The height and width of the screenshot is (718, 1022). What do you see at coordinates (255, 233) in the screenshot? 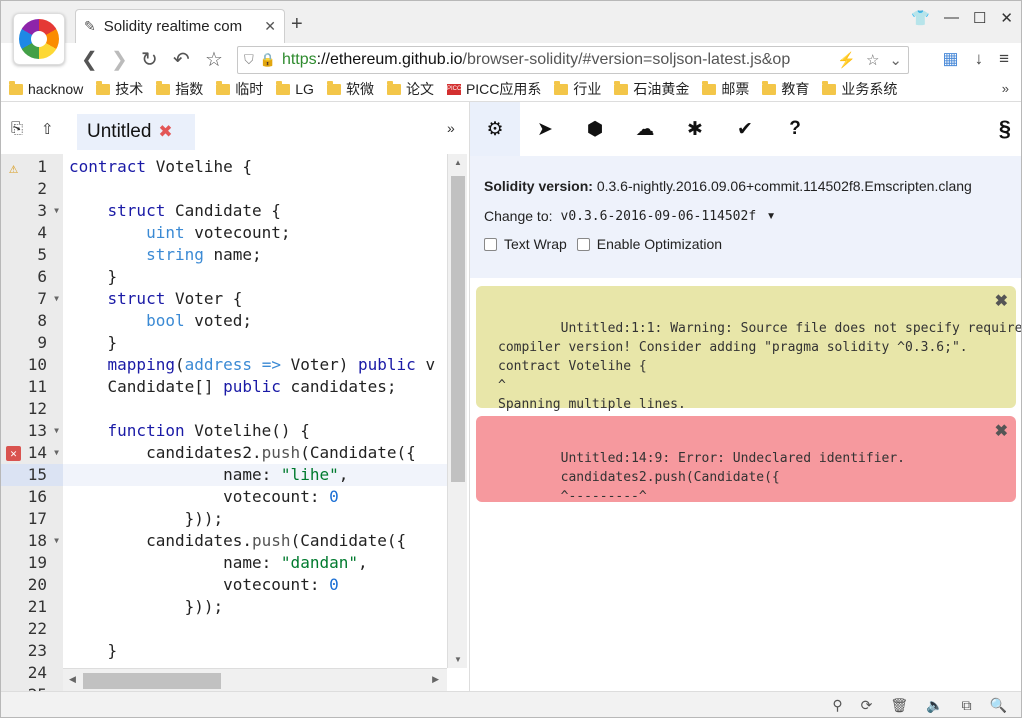
I see `code-line: uint votecount;` at bounding box center [255, 233].